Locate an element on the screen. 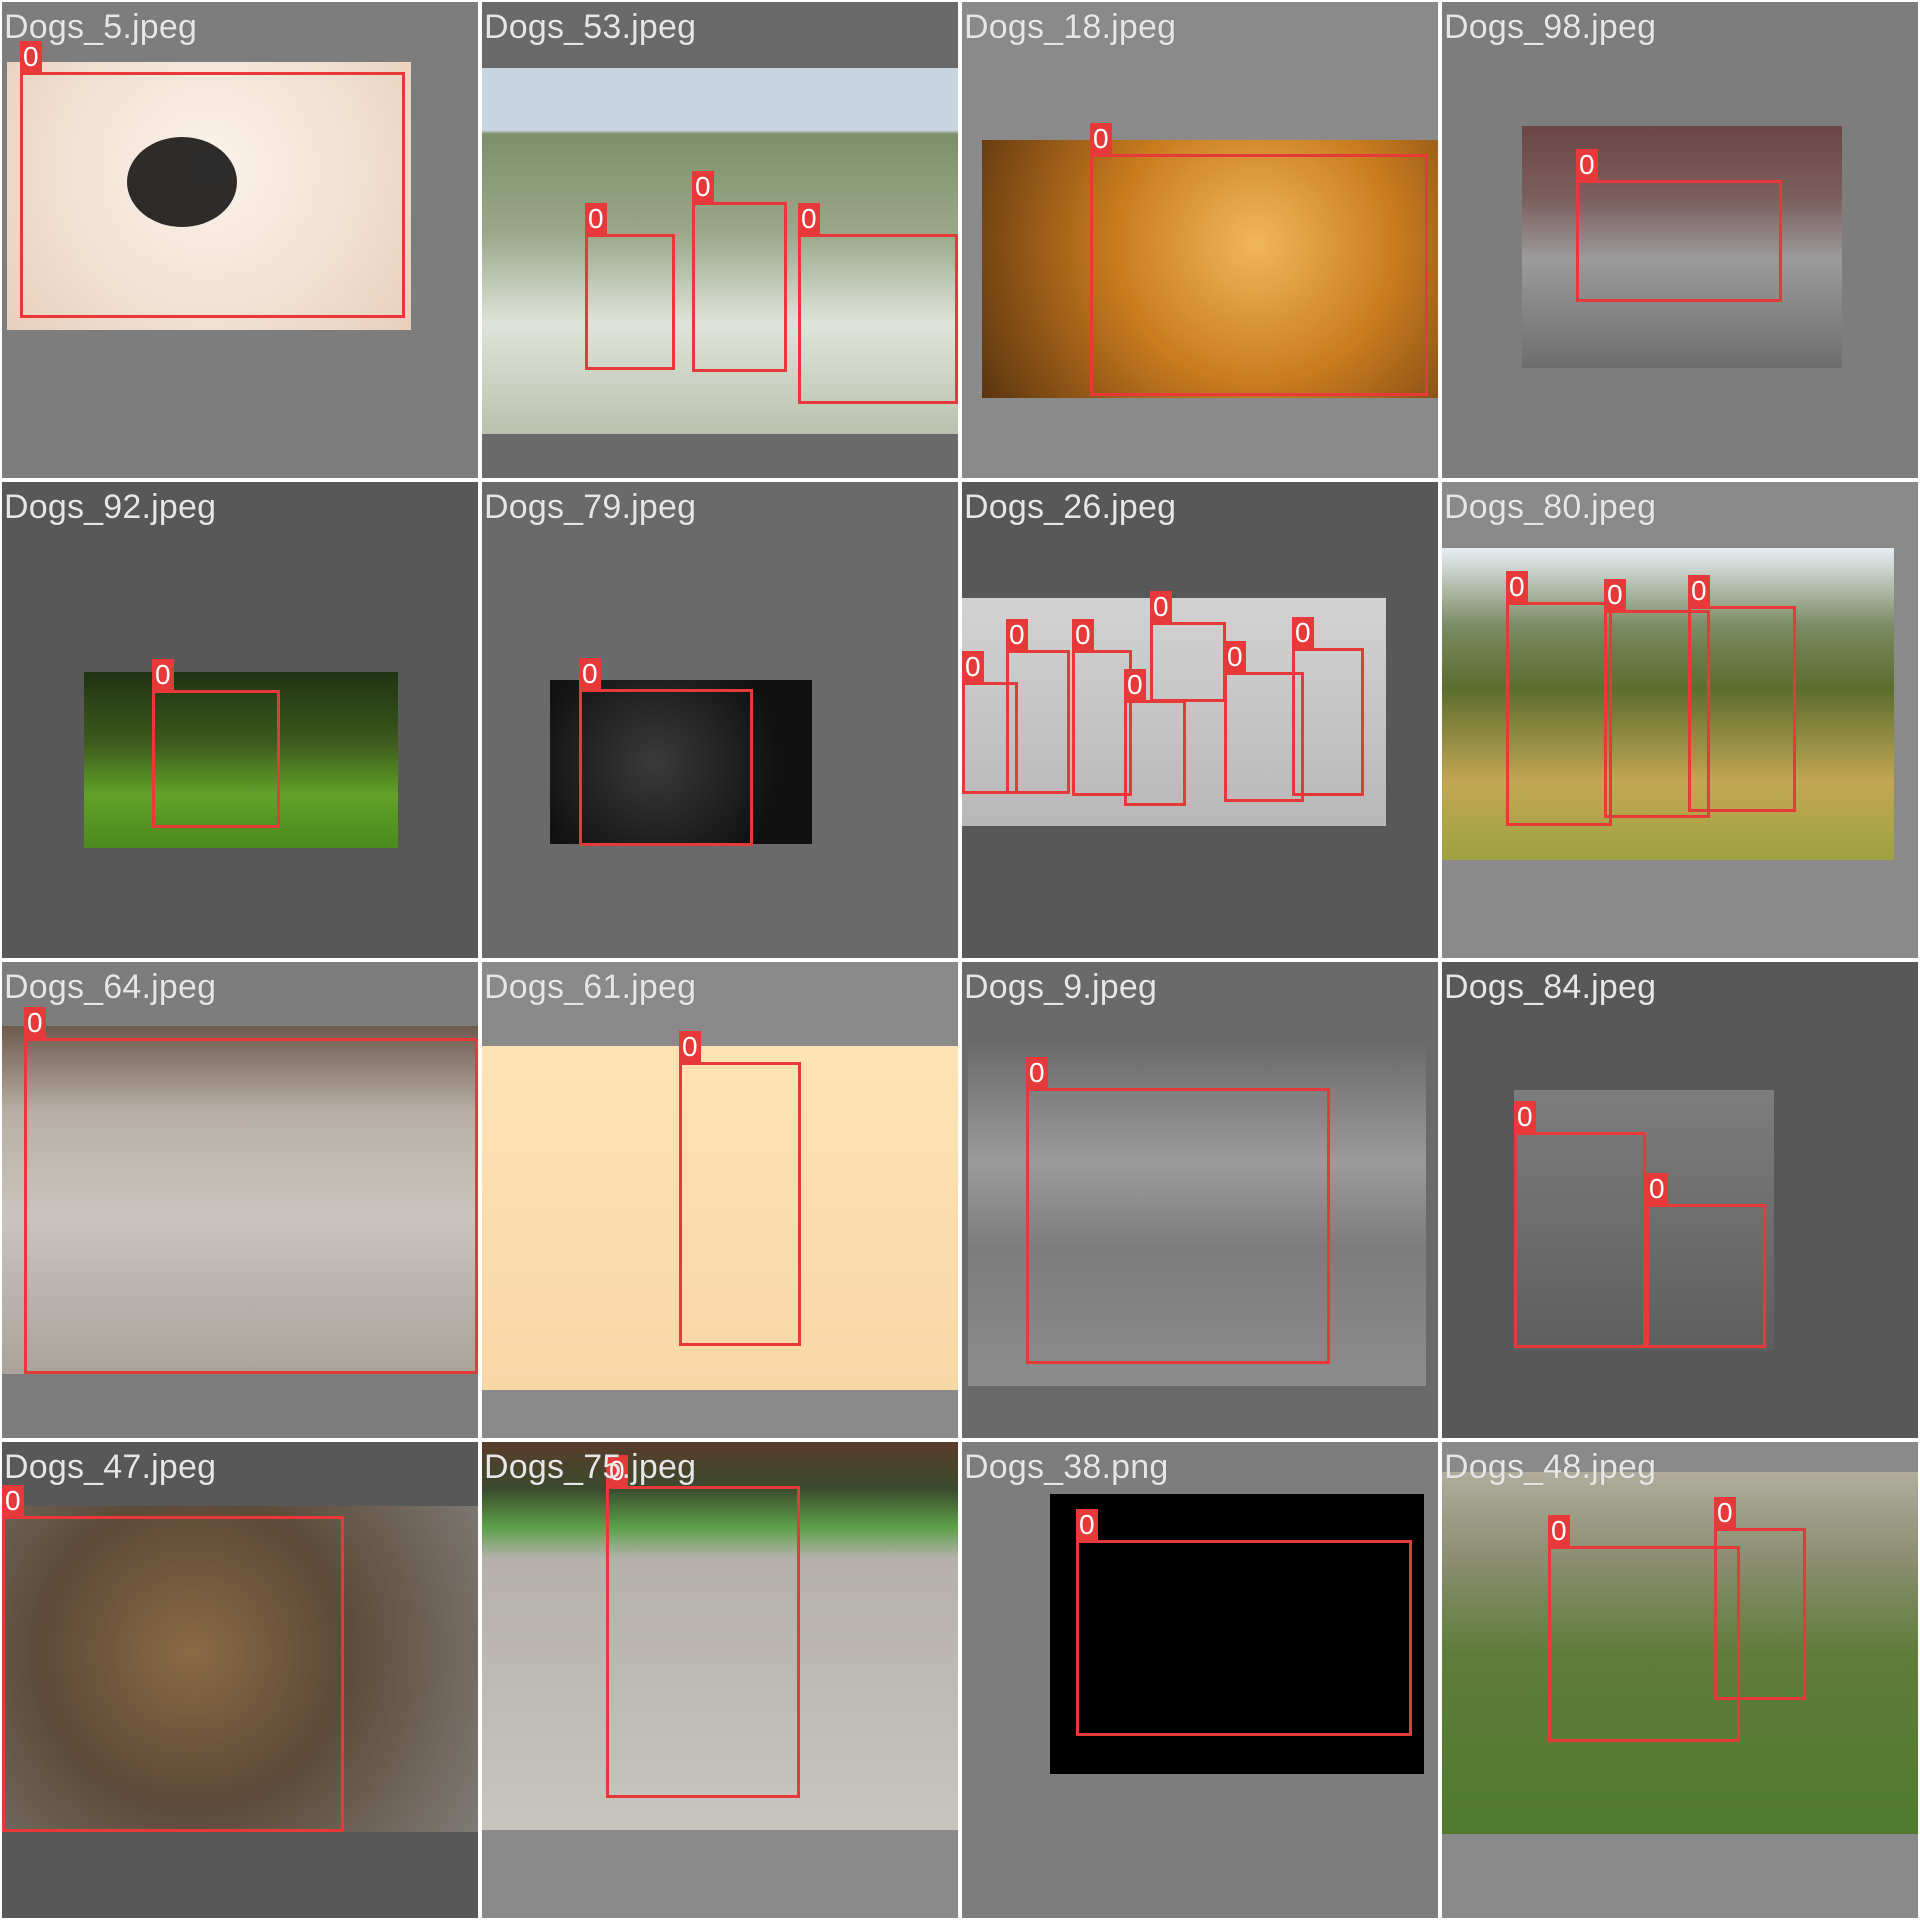 This screenshot has width=1920, height=1920. tile-filename: Dogs_18.jpeg is located at coordinates (1070, 27).